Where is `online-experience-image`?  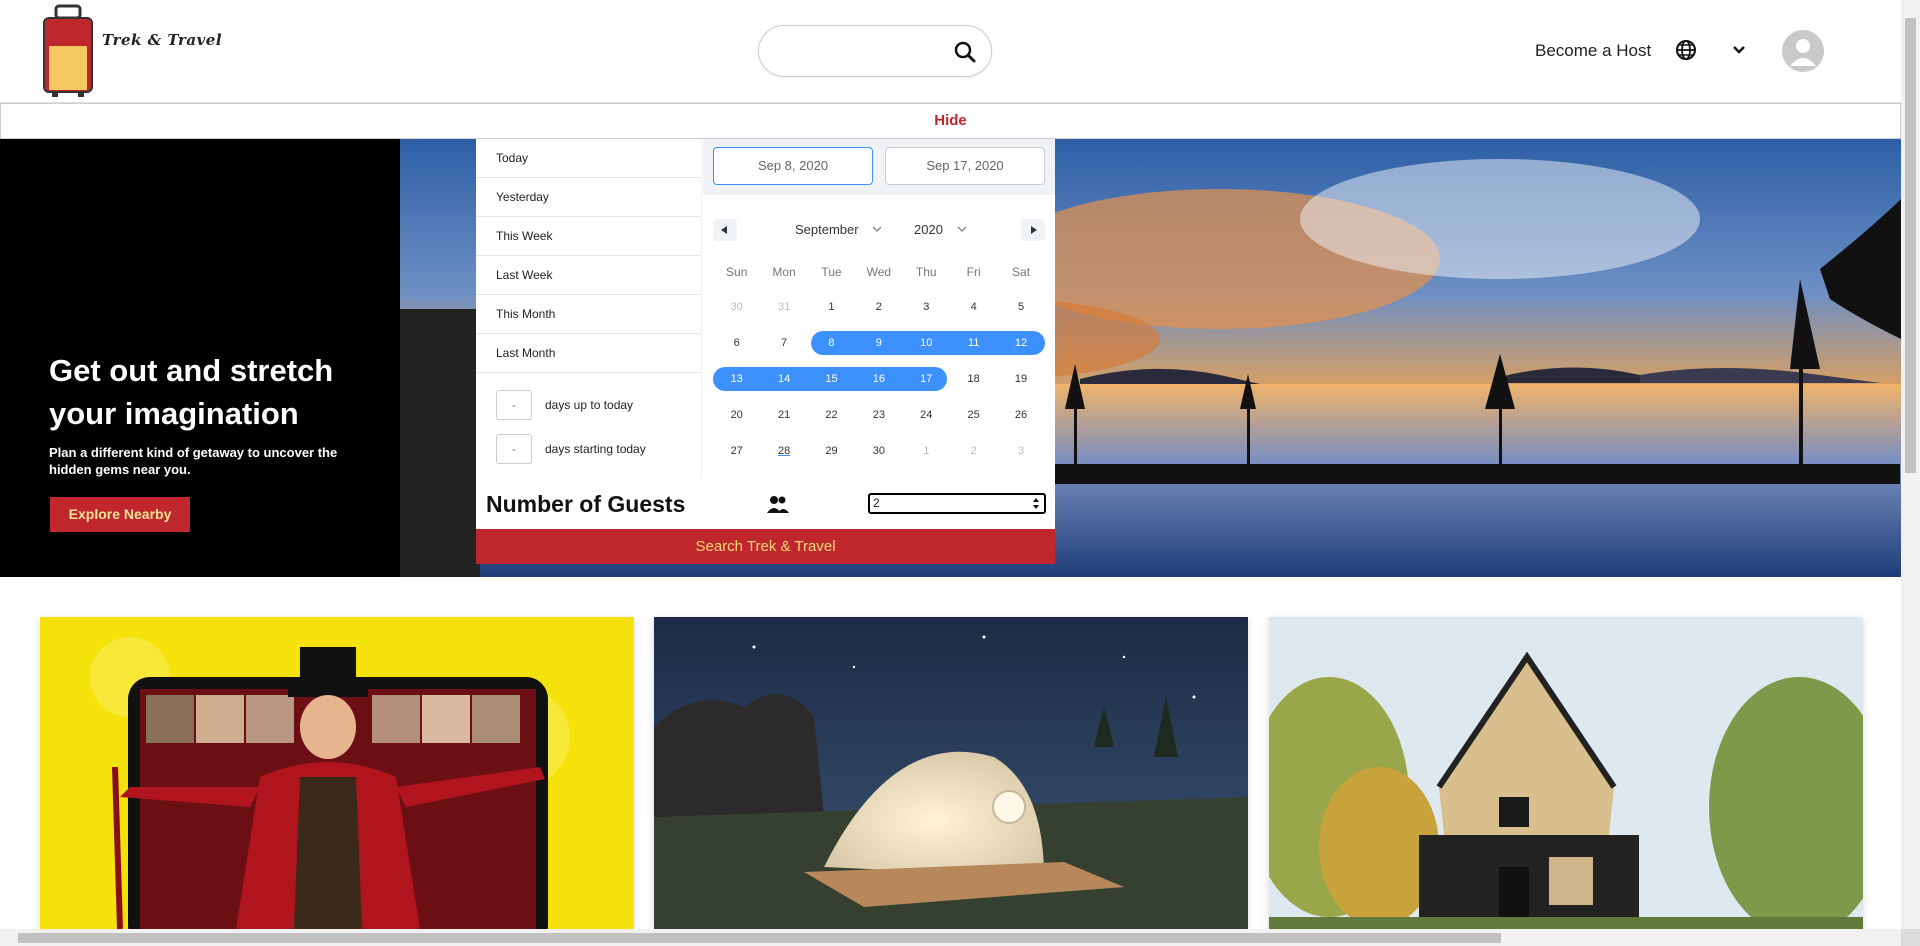
online-experience-image is located at coordinates (337, 773).